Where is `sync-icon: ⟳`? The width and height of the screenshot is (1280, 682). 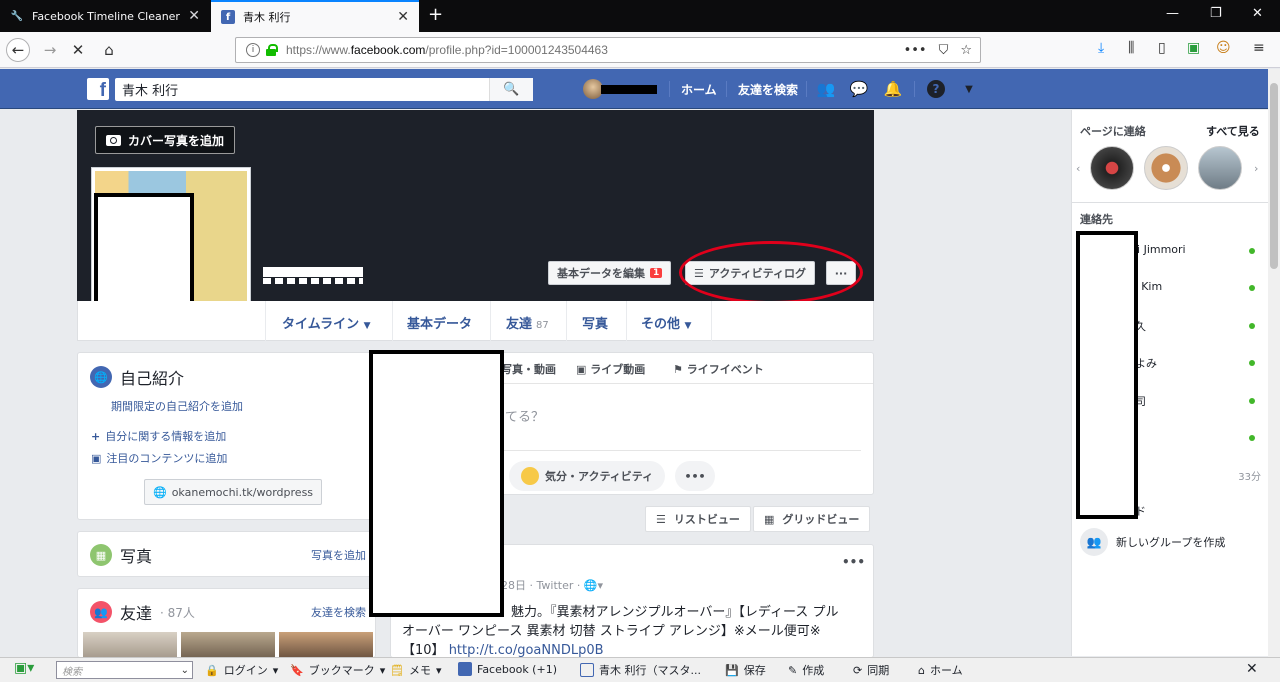 sync-icon: ⟳ is located at coordinates (858, 670).